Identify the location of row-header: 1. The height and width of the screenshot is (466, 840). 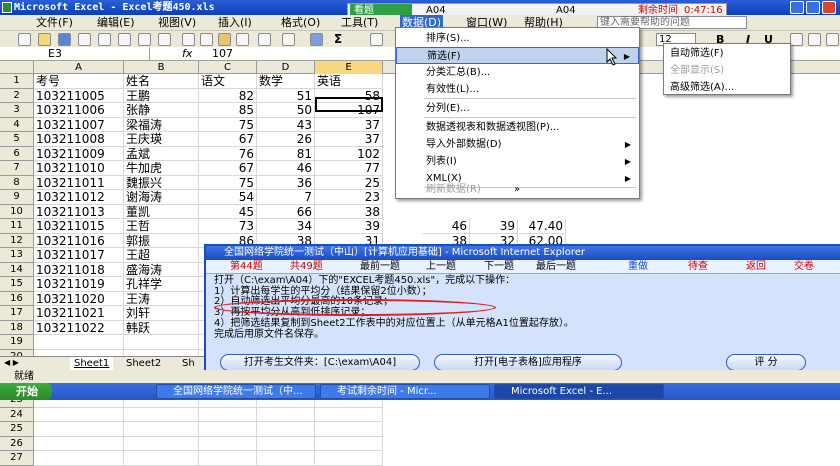
(17, 81).